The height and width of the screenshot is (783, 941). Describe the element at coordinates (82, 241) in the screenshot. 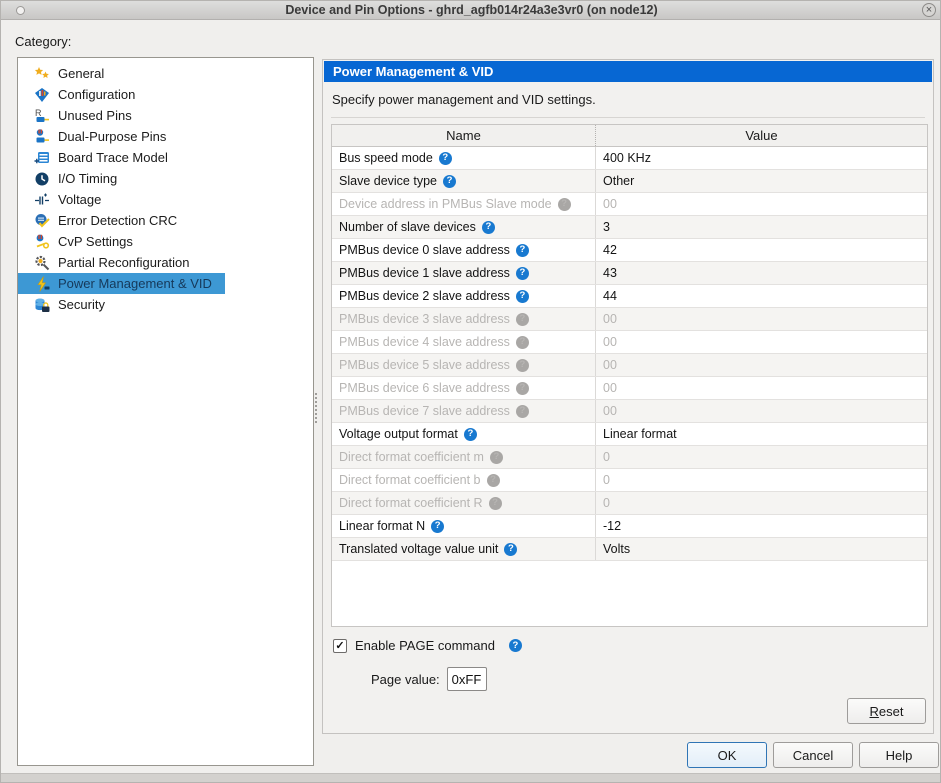

I see `category-item-cvp-settings: CvP Settings` at that location.